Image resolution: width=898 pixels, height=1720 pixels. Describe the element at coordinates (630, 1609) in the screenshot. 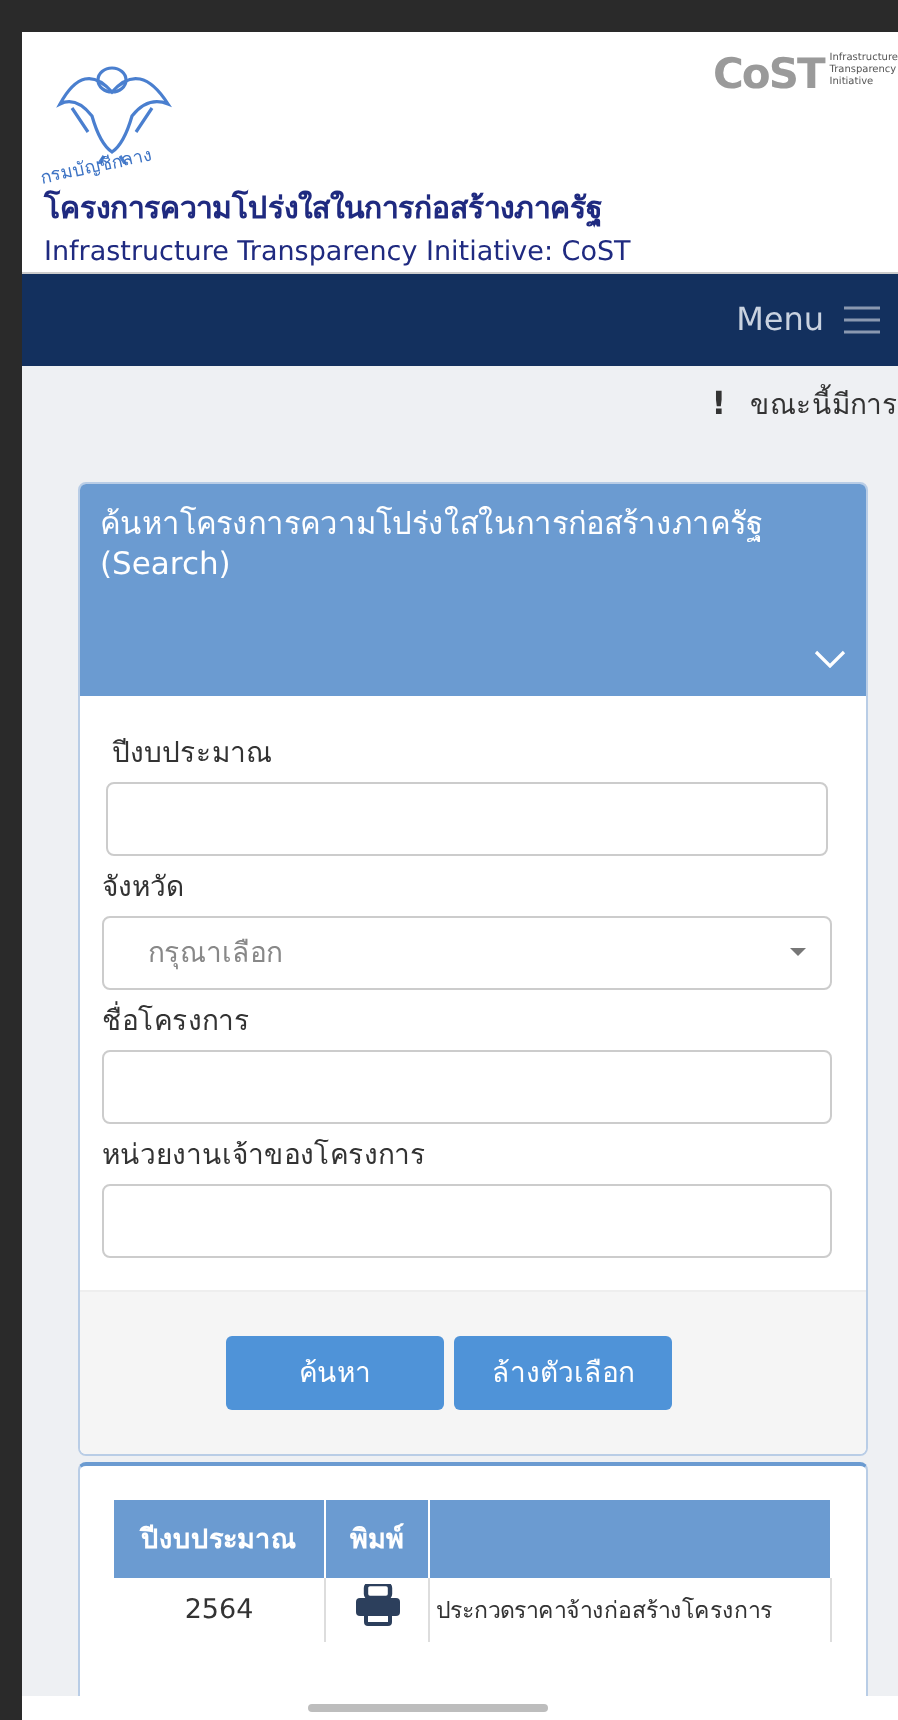

I see `project-name-cell: ประกวดราคาจ้างก่อสร้างโครงการ` at that location.